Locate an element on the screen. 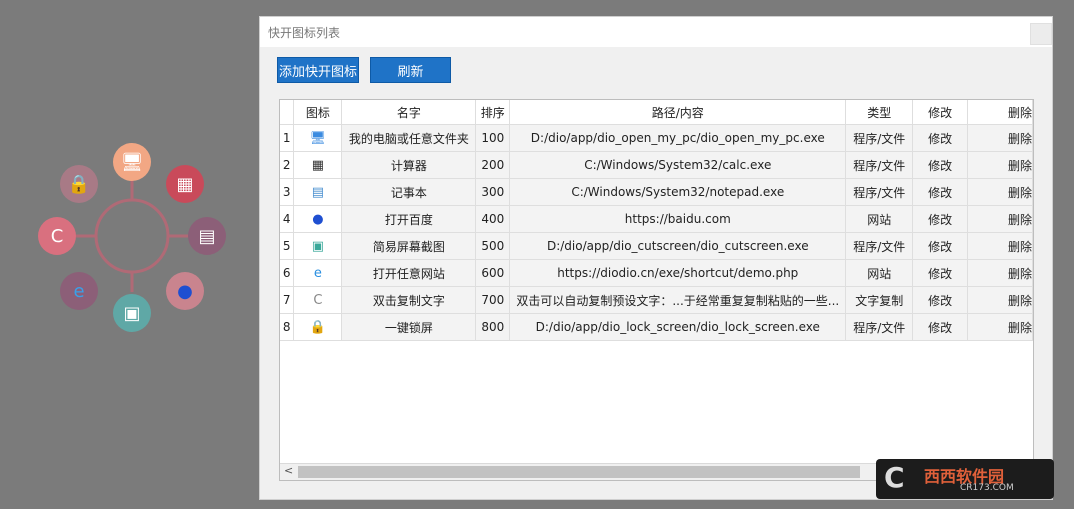 This screenshot has width=1074, height=509. row-path: https://diodio.cn/exe/shortcut/demo.php is located at coordinates (678, 273).